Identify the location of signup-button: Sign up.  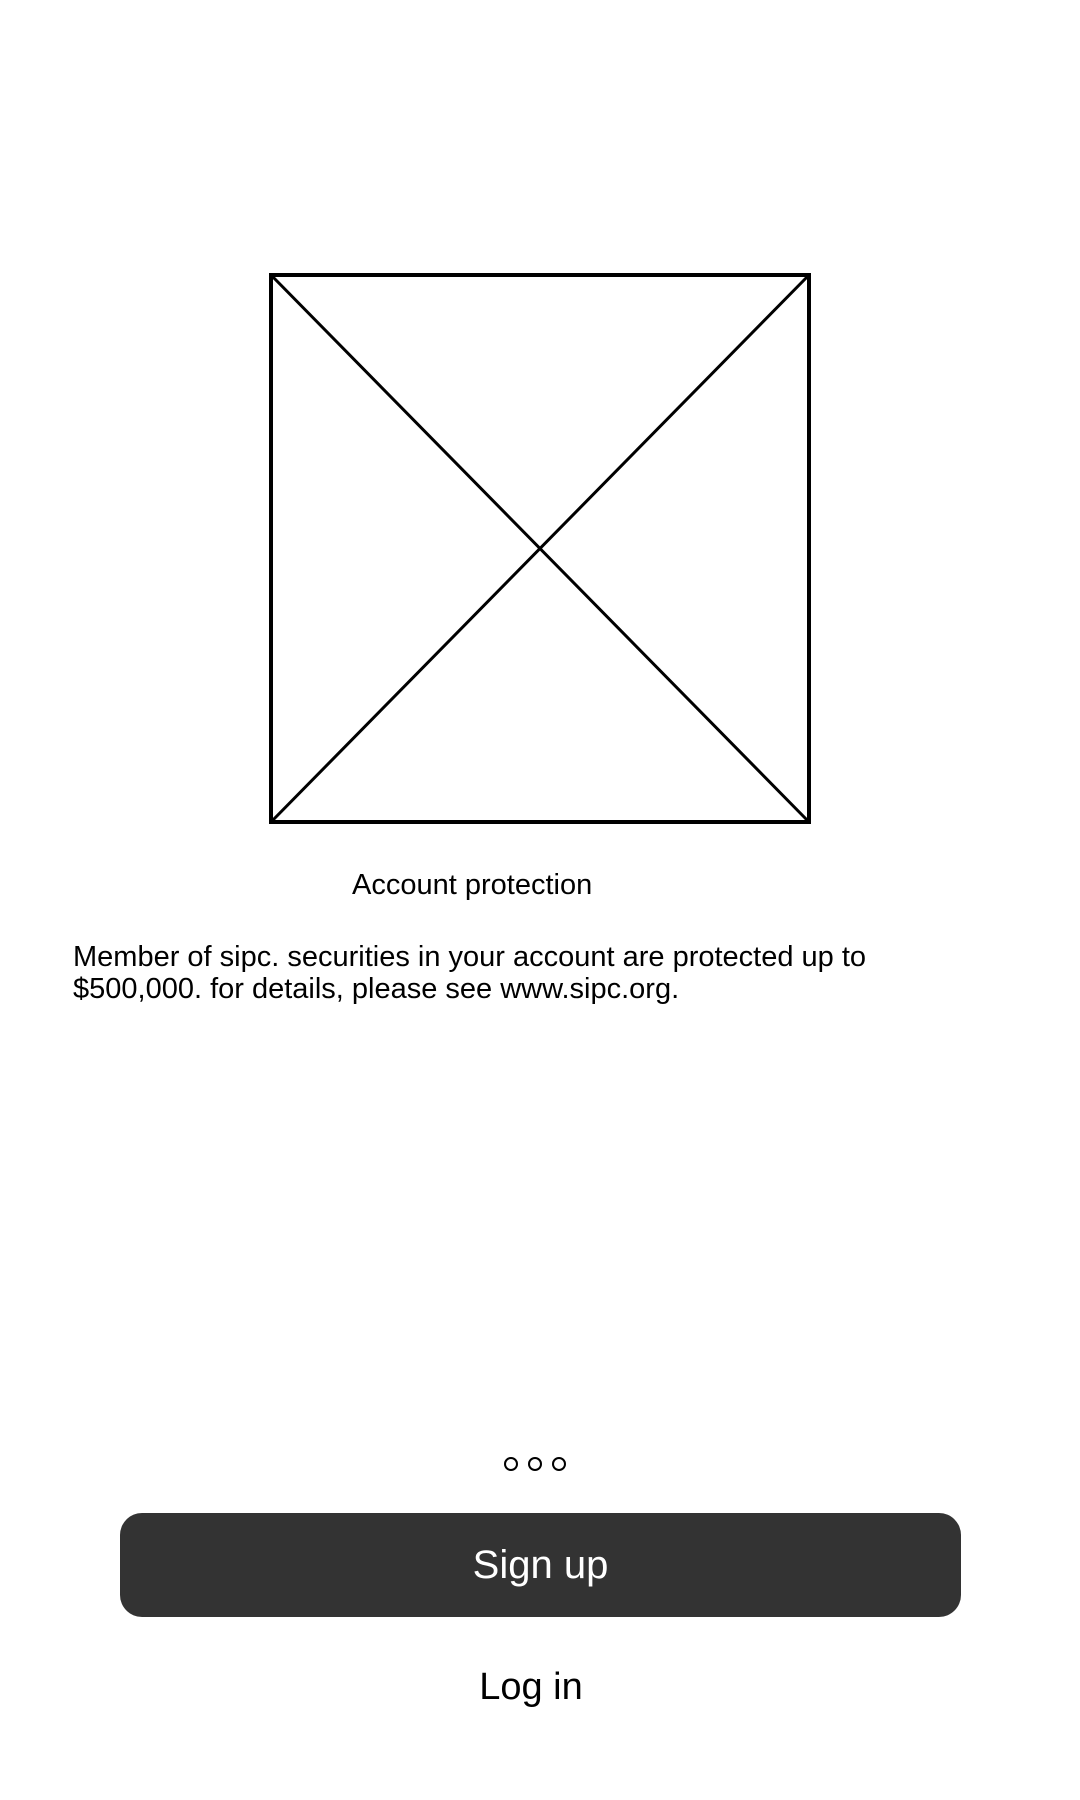
(540, 1565).